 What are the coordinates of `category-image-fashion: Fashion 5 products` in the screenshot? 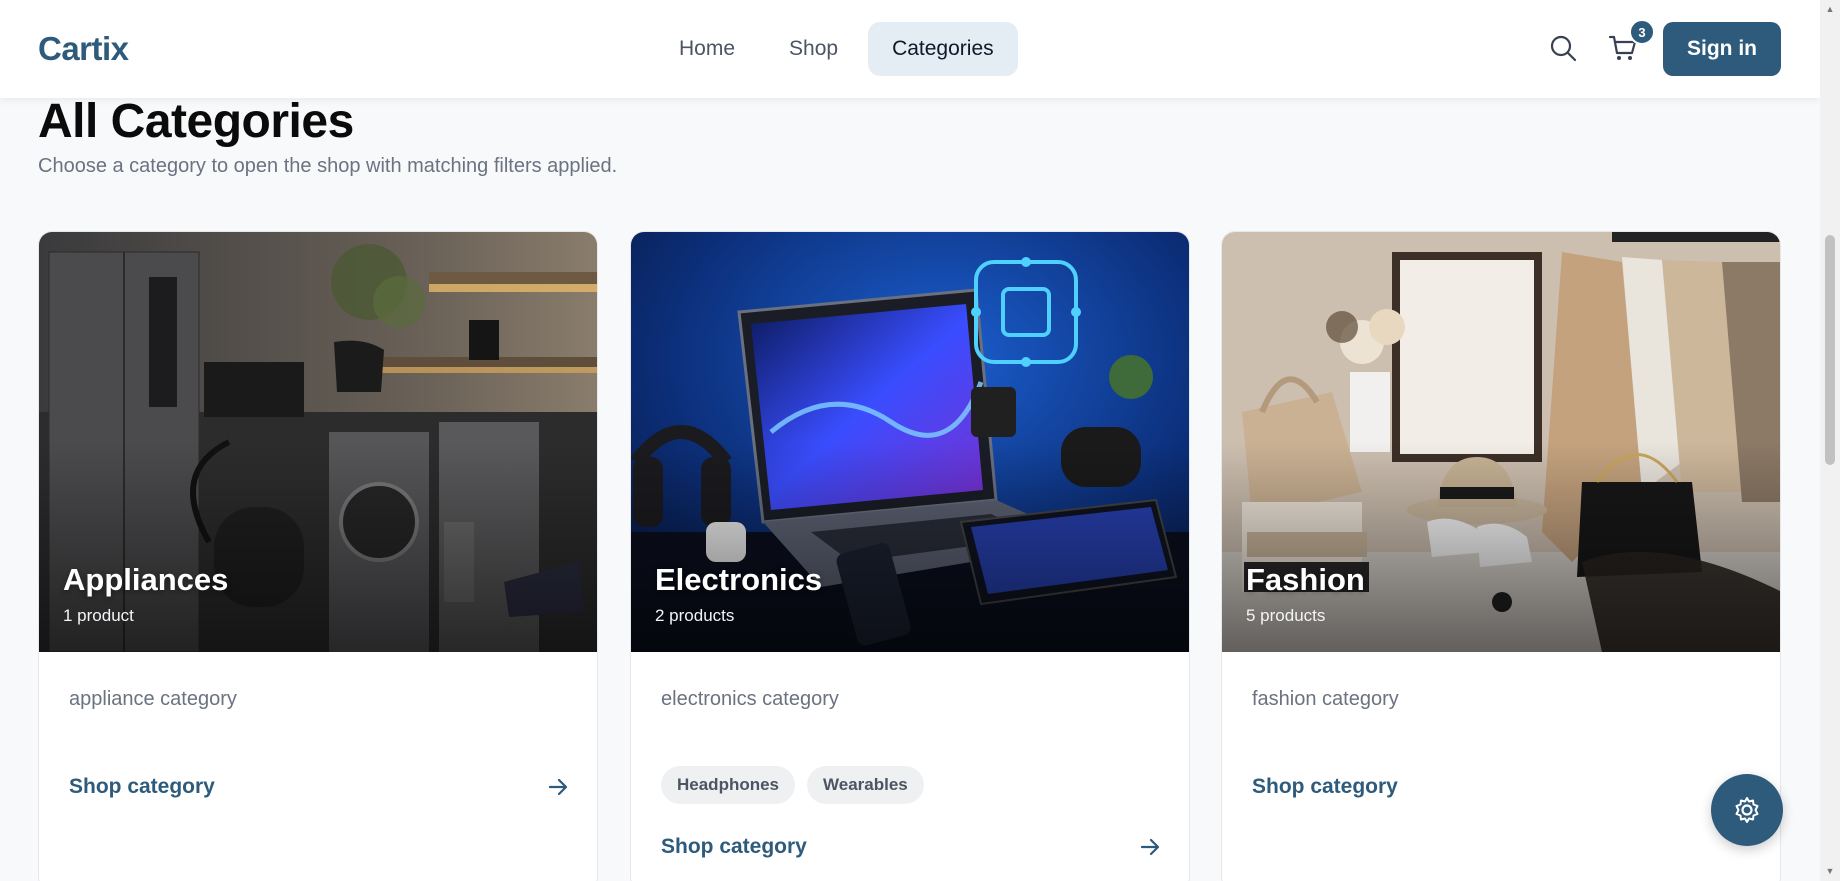 It's located at (1501, 442).